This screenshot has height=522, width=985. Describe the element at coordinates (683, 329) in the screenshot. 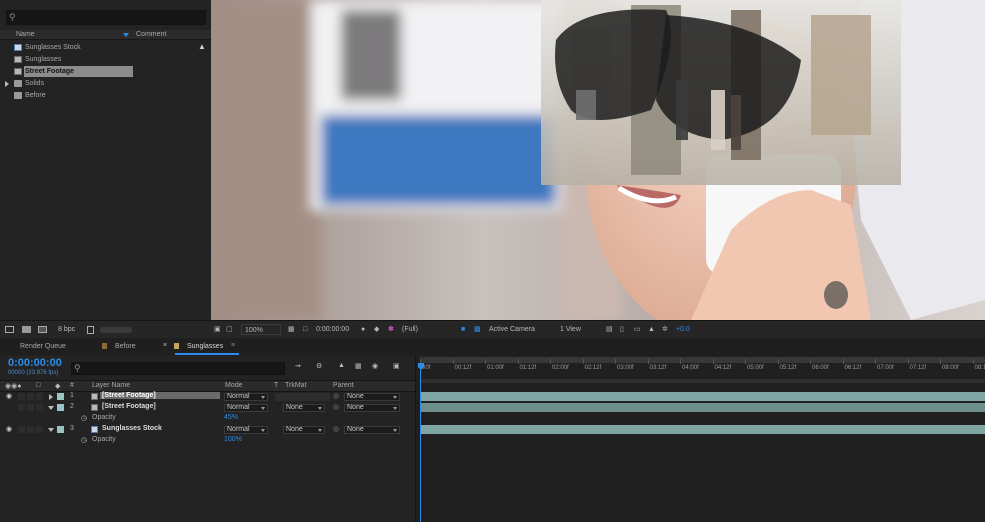

I see `exposure-value: +0.0` at that location.